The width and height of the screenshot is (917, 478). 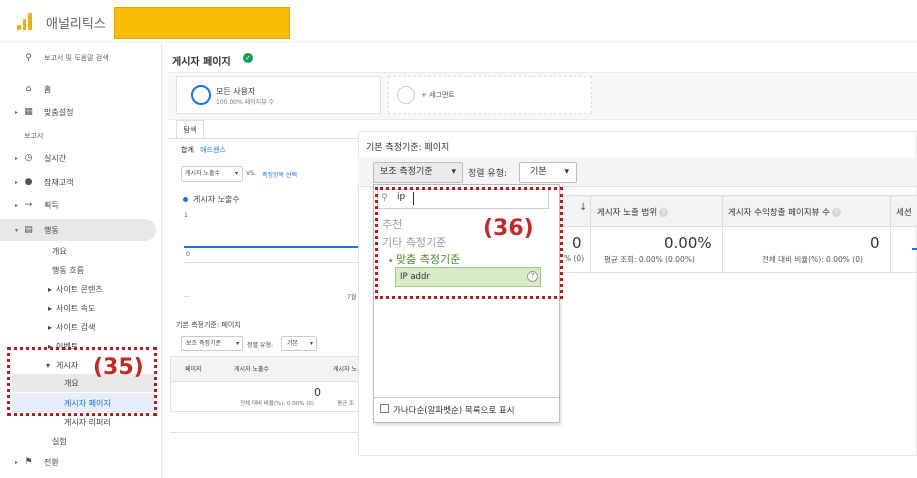 What do you see at coordinates (80, 270) in the screenshot?
I see `sidebar-subitem: 행동 흐름` at bounding box center [80, 270].